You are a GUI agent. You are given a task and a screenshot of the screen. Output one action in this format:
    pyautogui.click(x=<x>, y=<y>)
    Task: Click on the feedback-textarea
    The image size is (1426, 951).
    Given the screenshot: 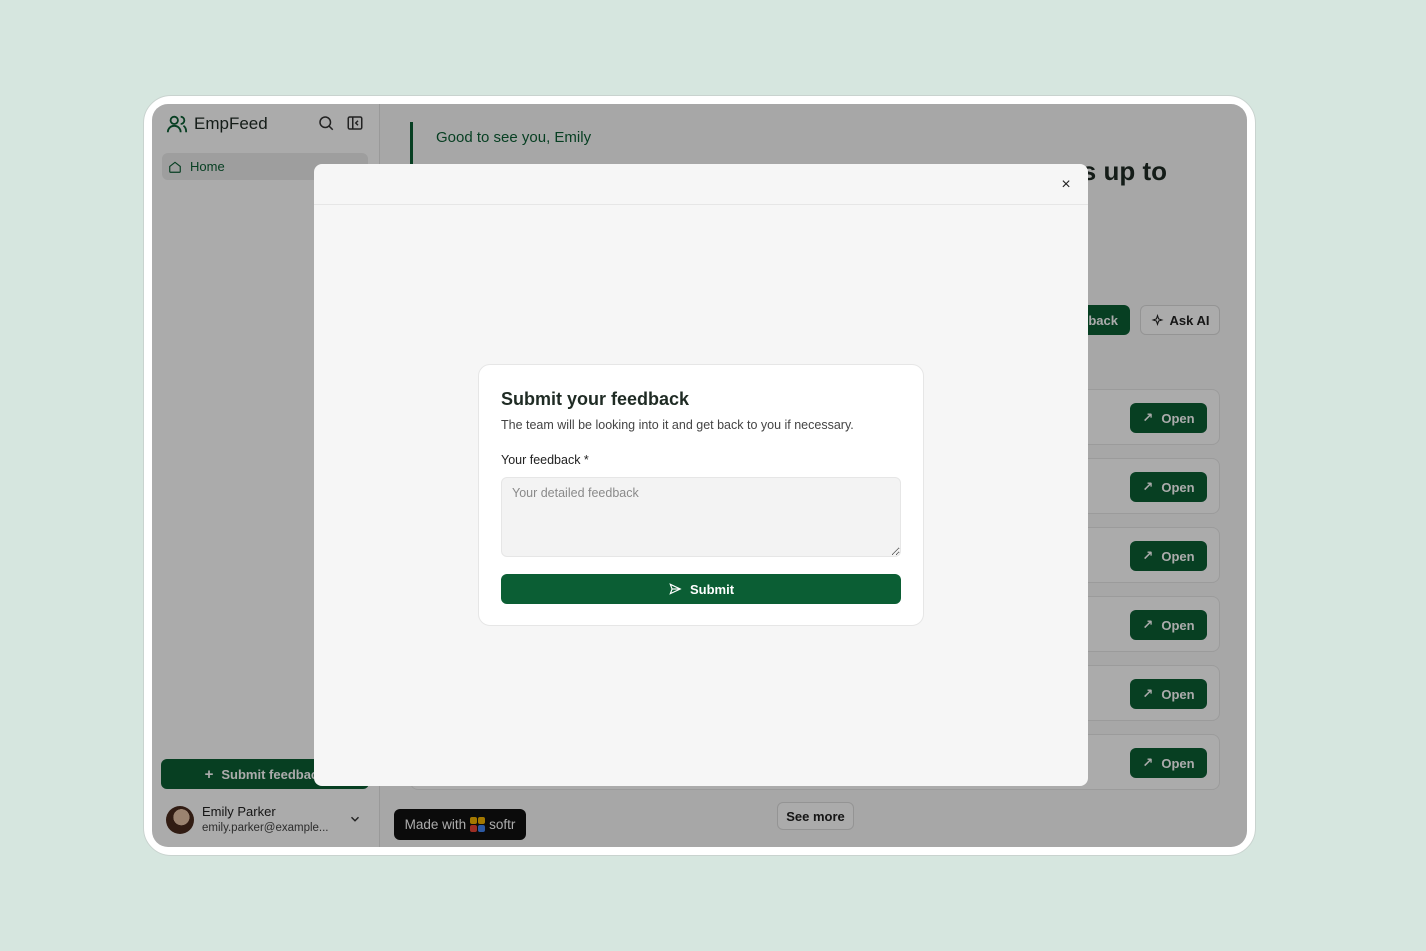 What is the action you would take?
    pyautogui.click(x=701, y=517)
    